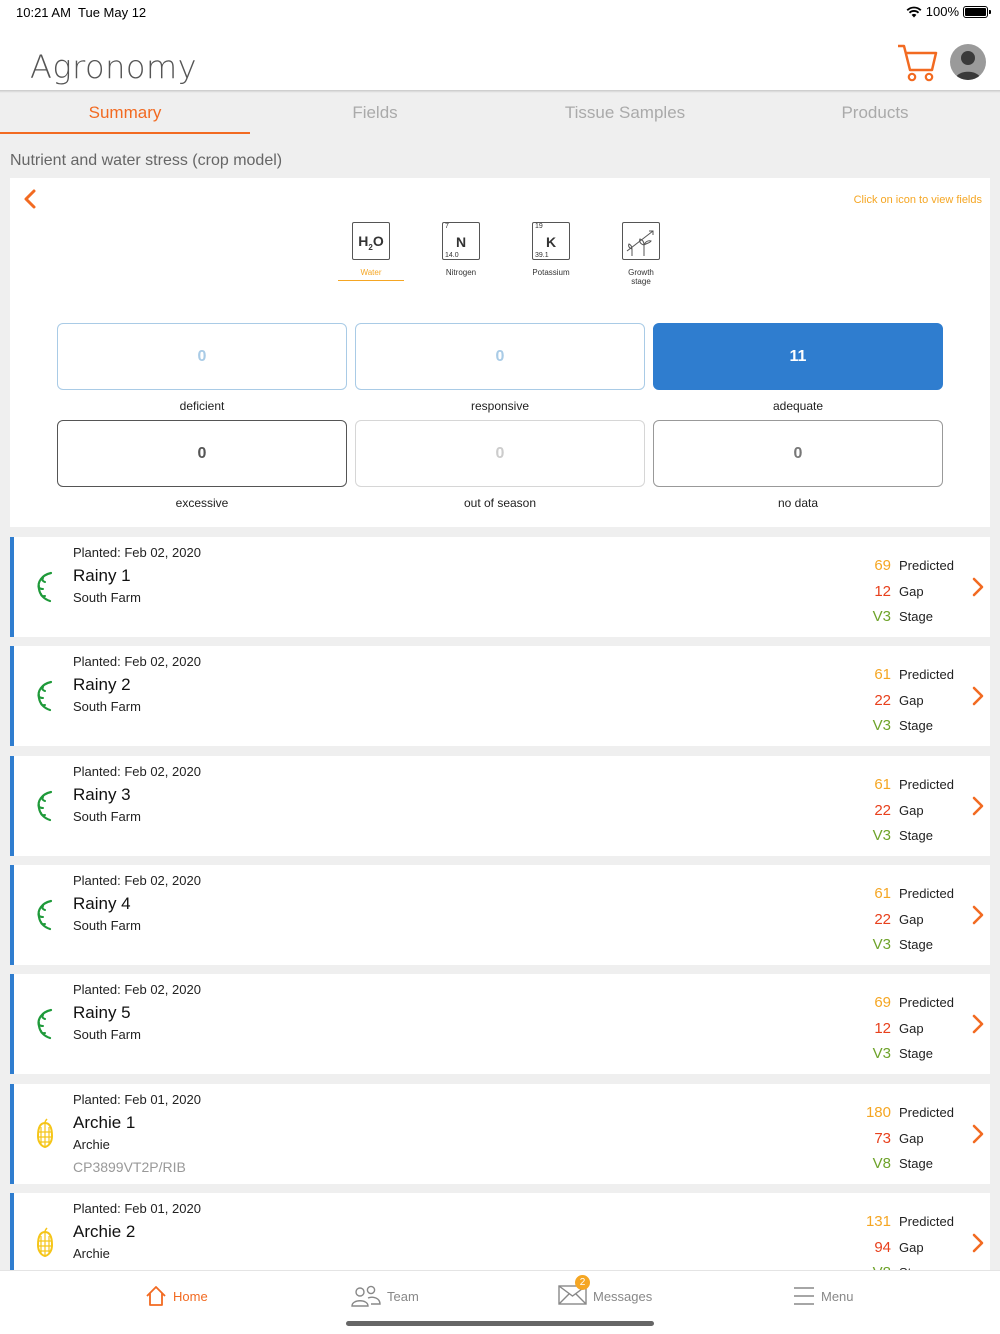 This screenshot has height=1334, width=1000. What do you see at coordinates (917, 63) in the screenshot?
I see `cart-icon` at bounding box center [917, 63].